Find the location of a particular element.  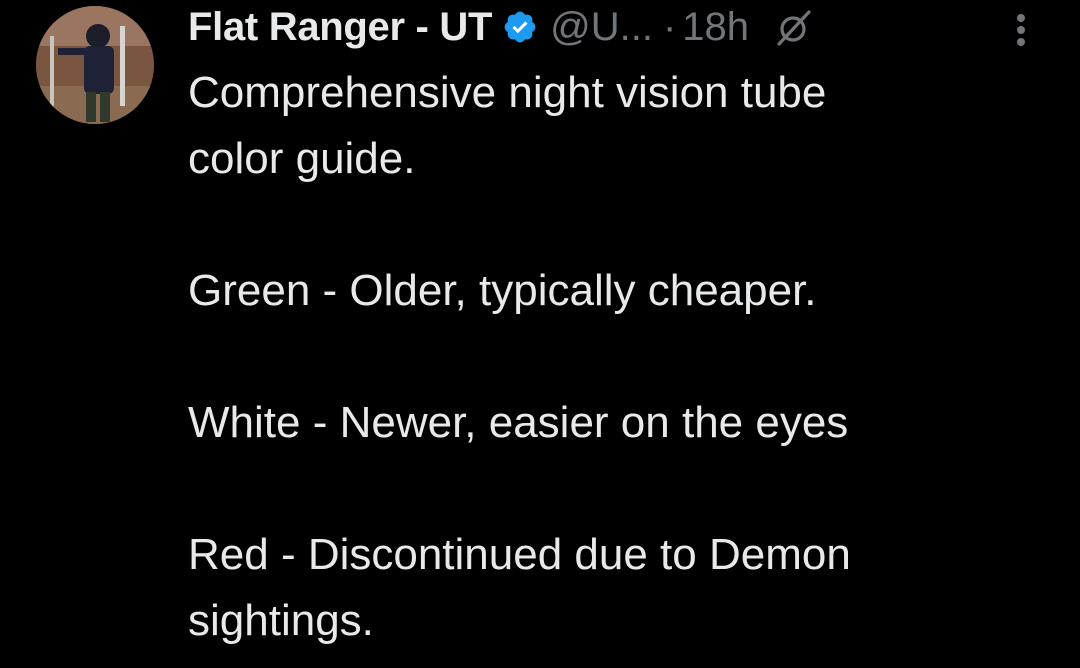

verified-badge-icon is located at coordinates (520, 27).